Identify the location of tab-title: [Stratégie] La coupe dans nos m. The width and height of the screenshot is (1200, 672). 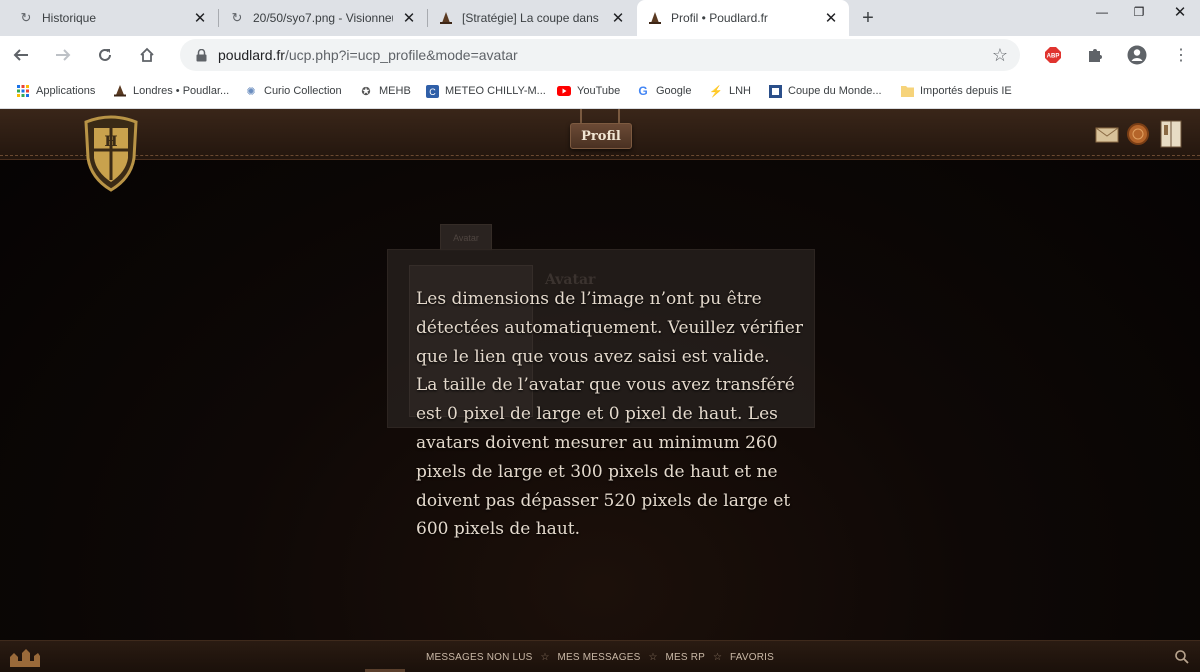
(532, 18).